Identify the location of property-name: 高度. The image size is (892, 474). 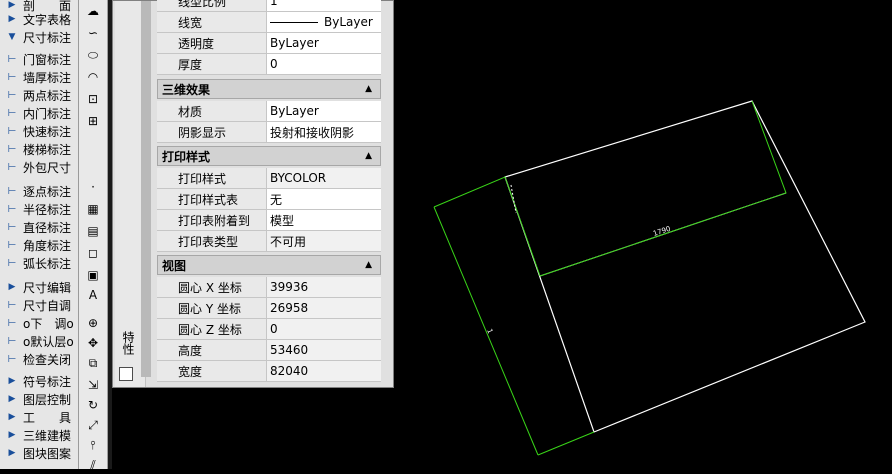
(212, 350).